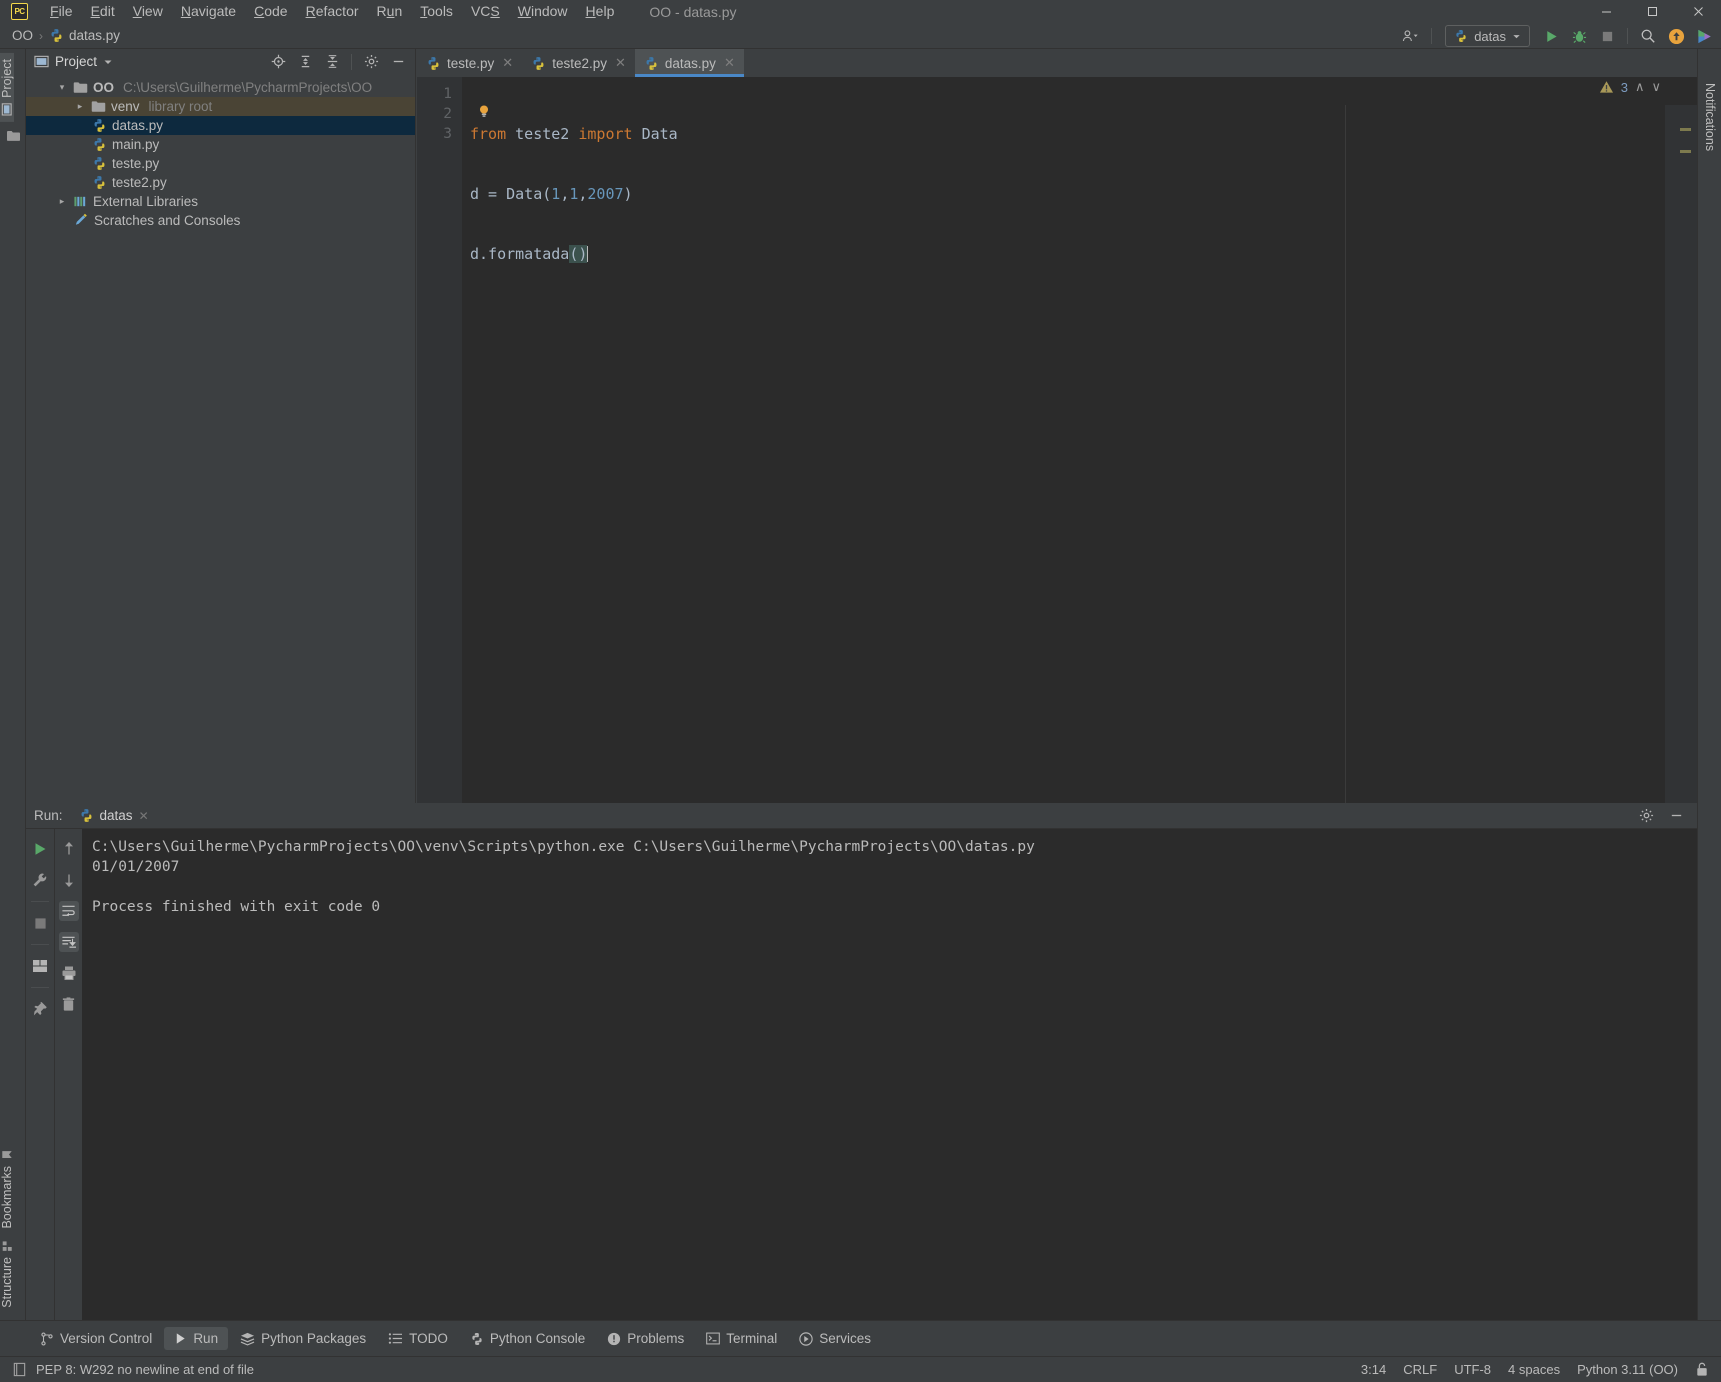  Describe the element at coordinates (40, 923) in the screenshot. I see `stop-icon` at that location.